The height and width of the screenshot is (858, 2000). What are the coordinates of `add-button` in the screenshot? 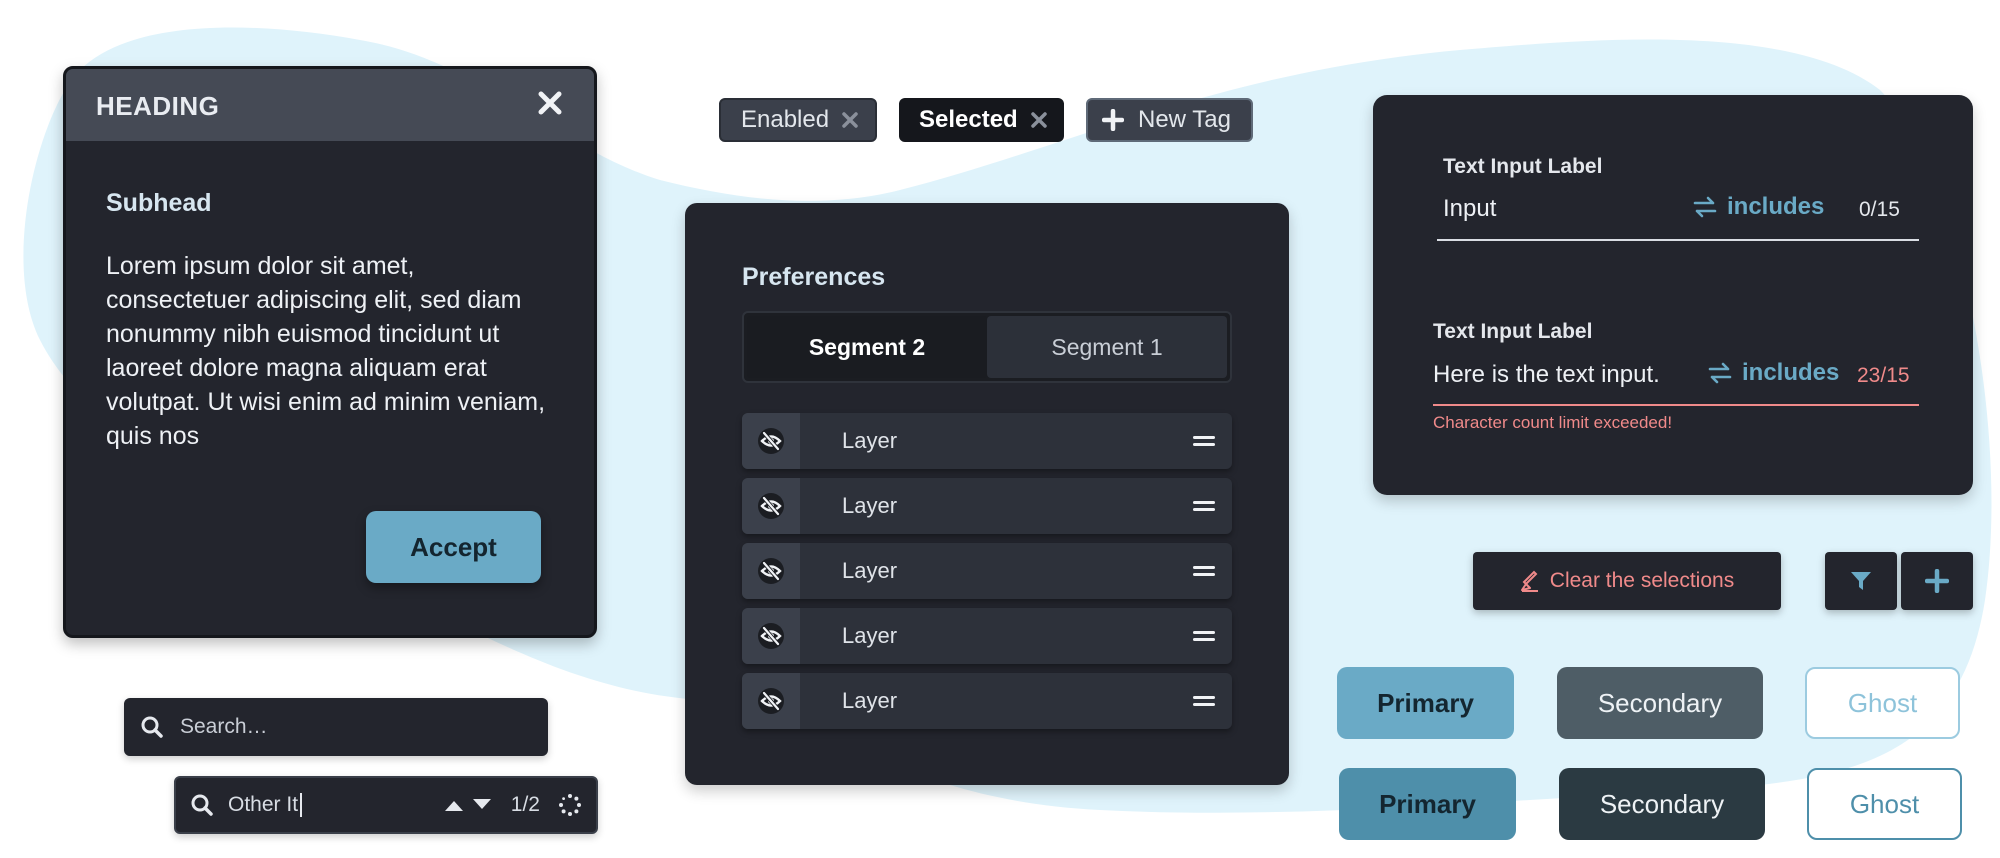 It's located at (1937, 581).